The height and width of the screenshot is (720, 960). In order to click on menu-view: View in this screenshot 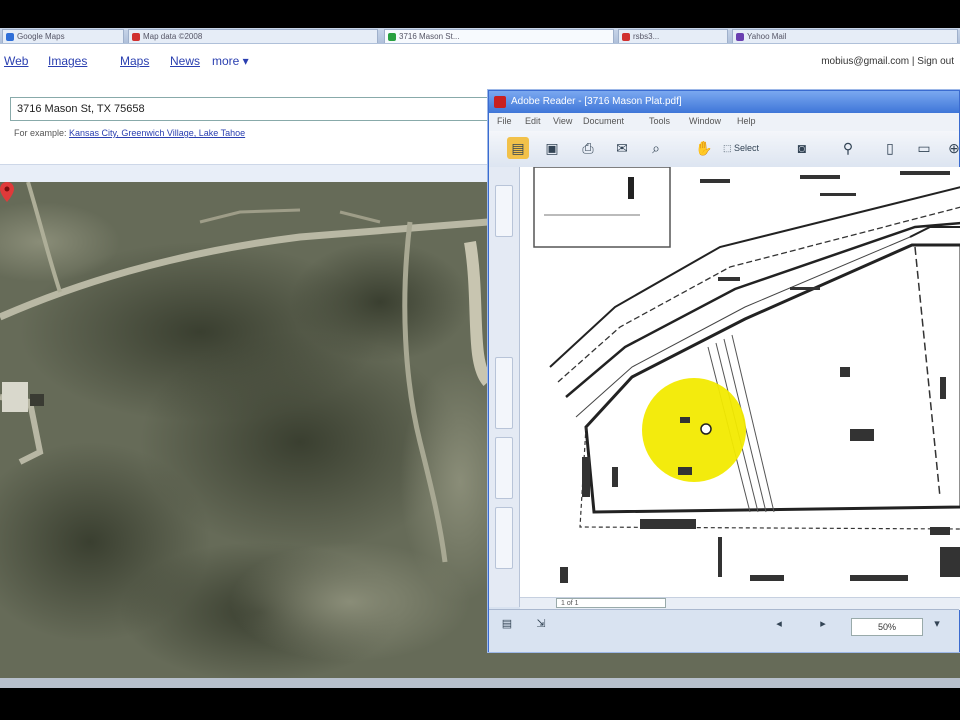, I will do `click(562, 121)`.